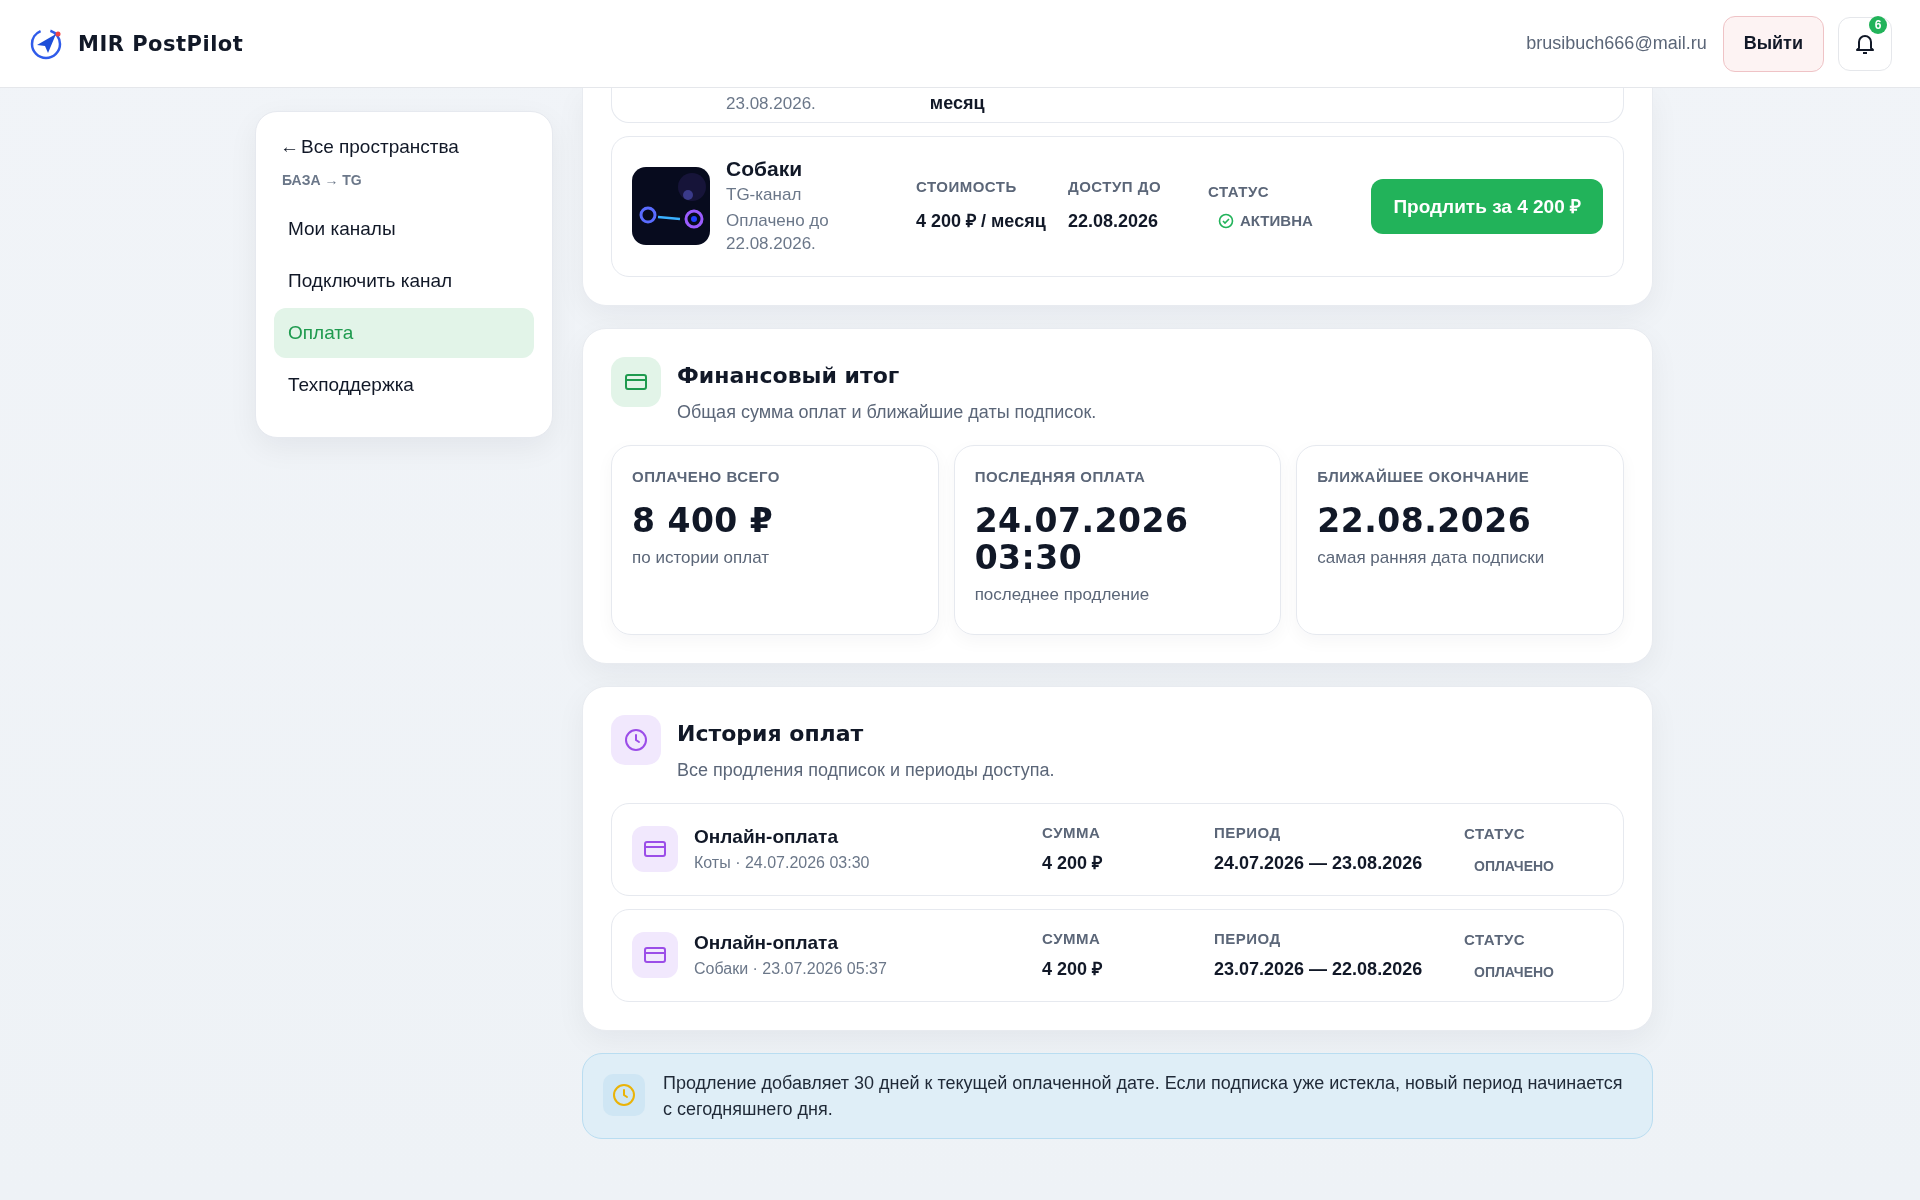 This screenshot has width=1920, height=1200. Describe the element at coordinates (1425, 521) in the screenshot. I see `stat-value: 22.08.2026` at that location.